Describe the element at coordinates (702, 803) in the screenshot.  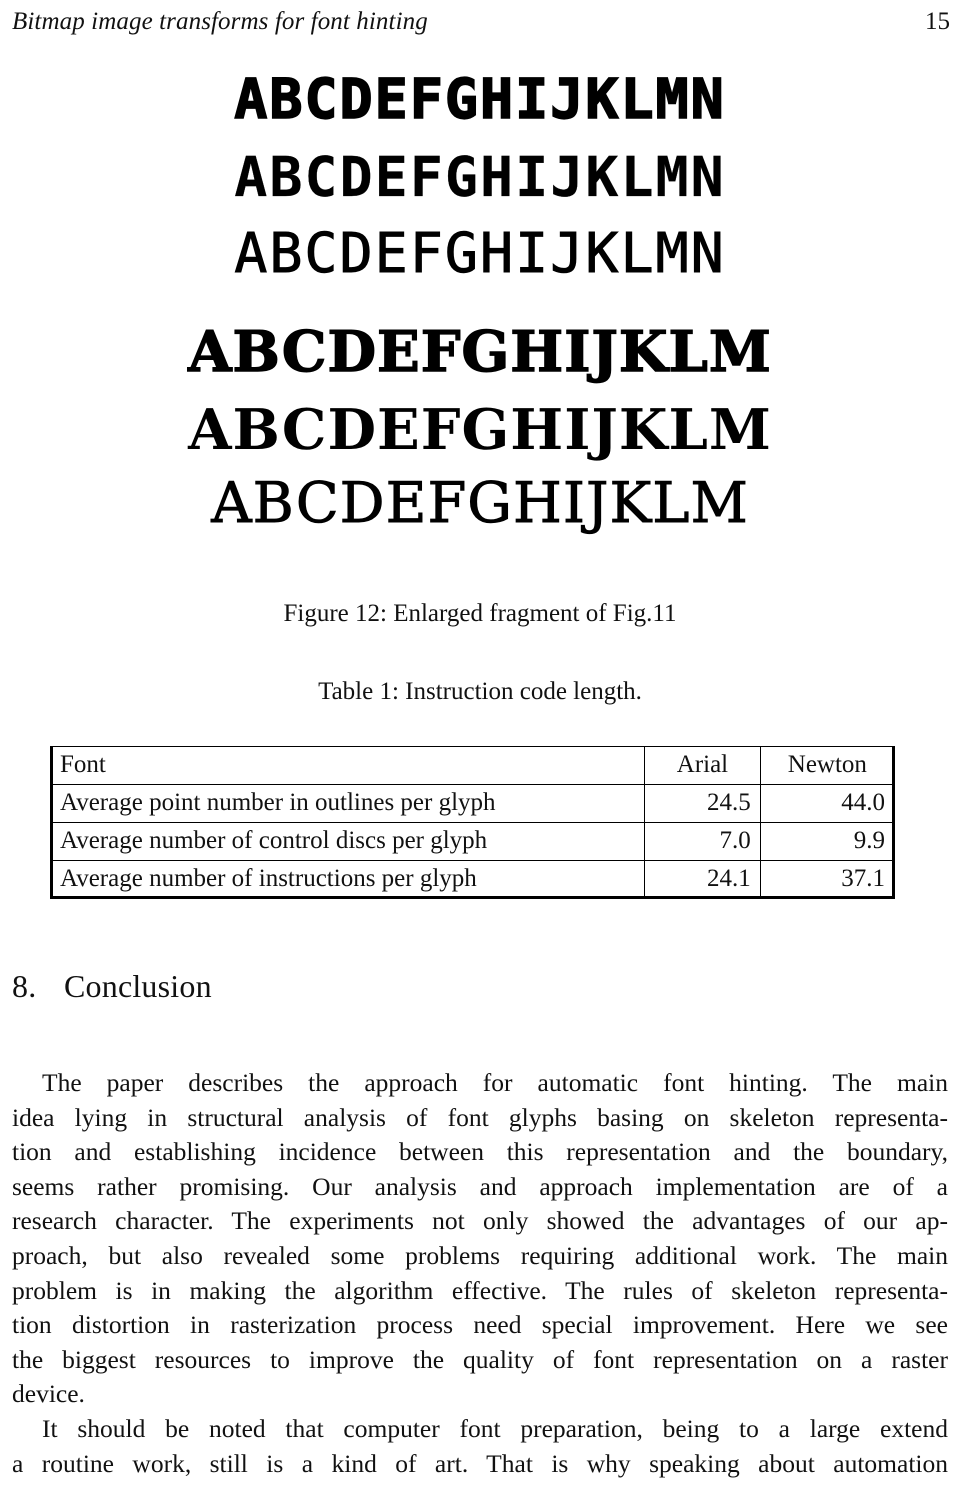
I see `table-cell-arial: 24.5` at that location.